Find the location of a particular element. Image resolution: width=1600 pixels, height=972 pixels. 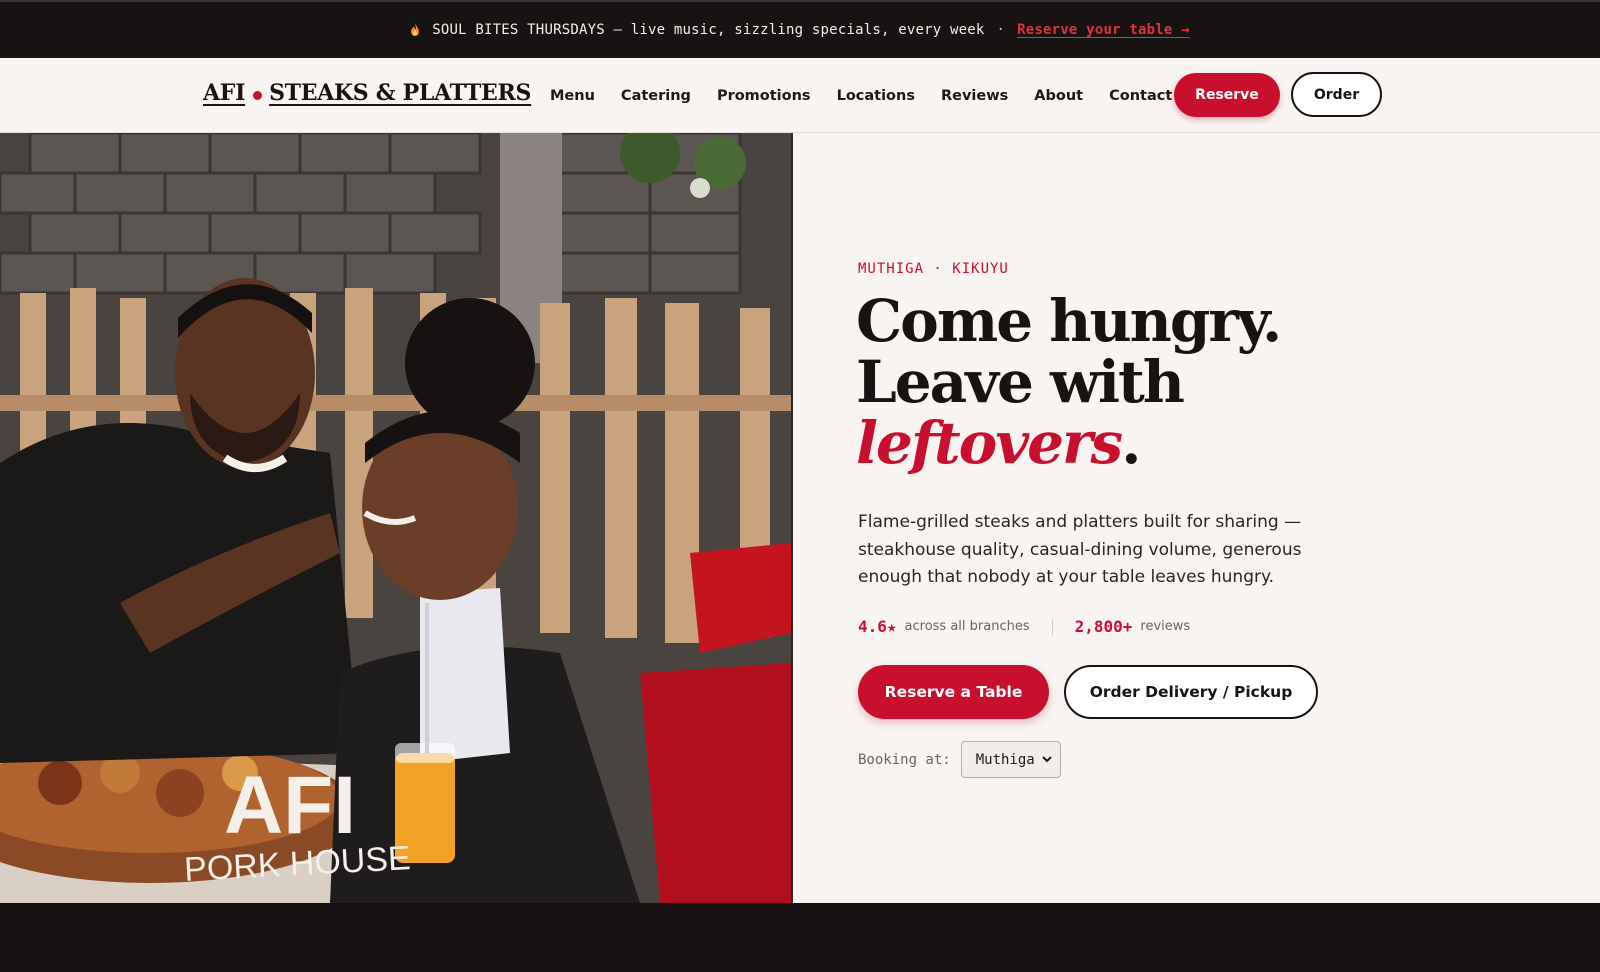

order-delivery-button: Order Delivery / Pickup is located at coordinates (1191, 692).